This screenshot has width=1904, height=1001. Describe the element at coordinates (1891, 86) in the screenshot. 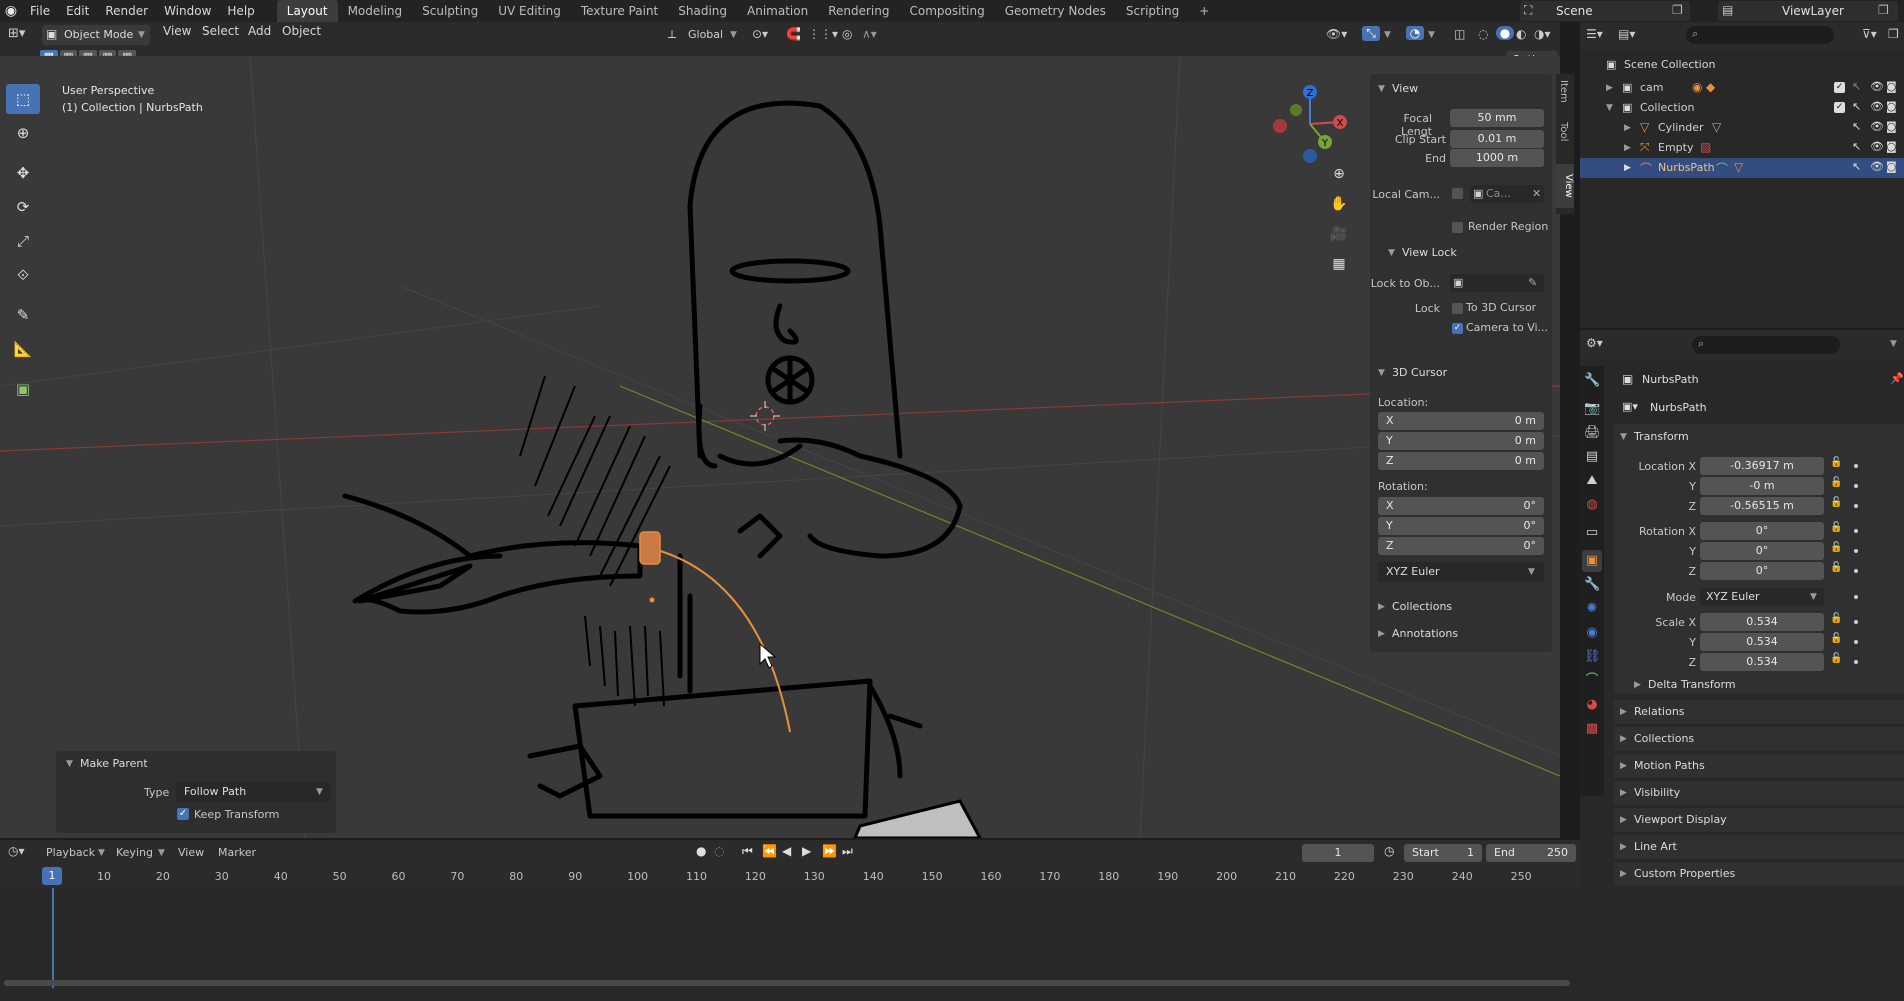

I see `render-camera-icon: ◙` at that location.